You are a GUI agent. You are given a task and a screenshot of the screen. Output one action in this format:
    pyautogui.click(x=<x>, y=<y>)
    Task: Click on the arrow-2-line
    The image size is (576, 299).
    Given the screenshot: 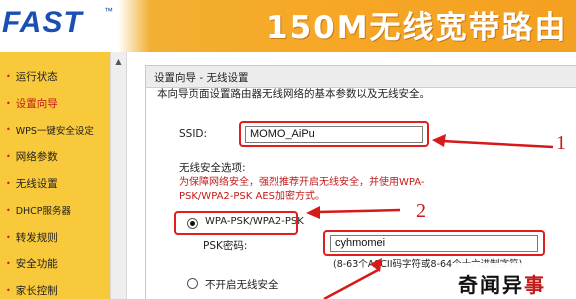 What is the action you would take?
    pyautogui.click(x=359, y=211)
    